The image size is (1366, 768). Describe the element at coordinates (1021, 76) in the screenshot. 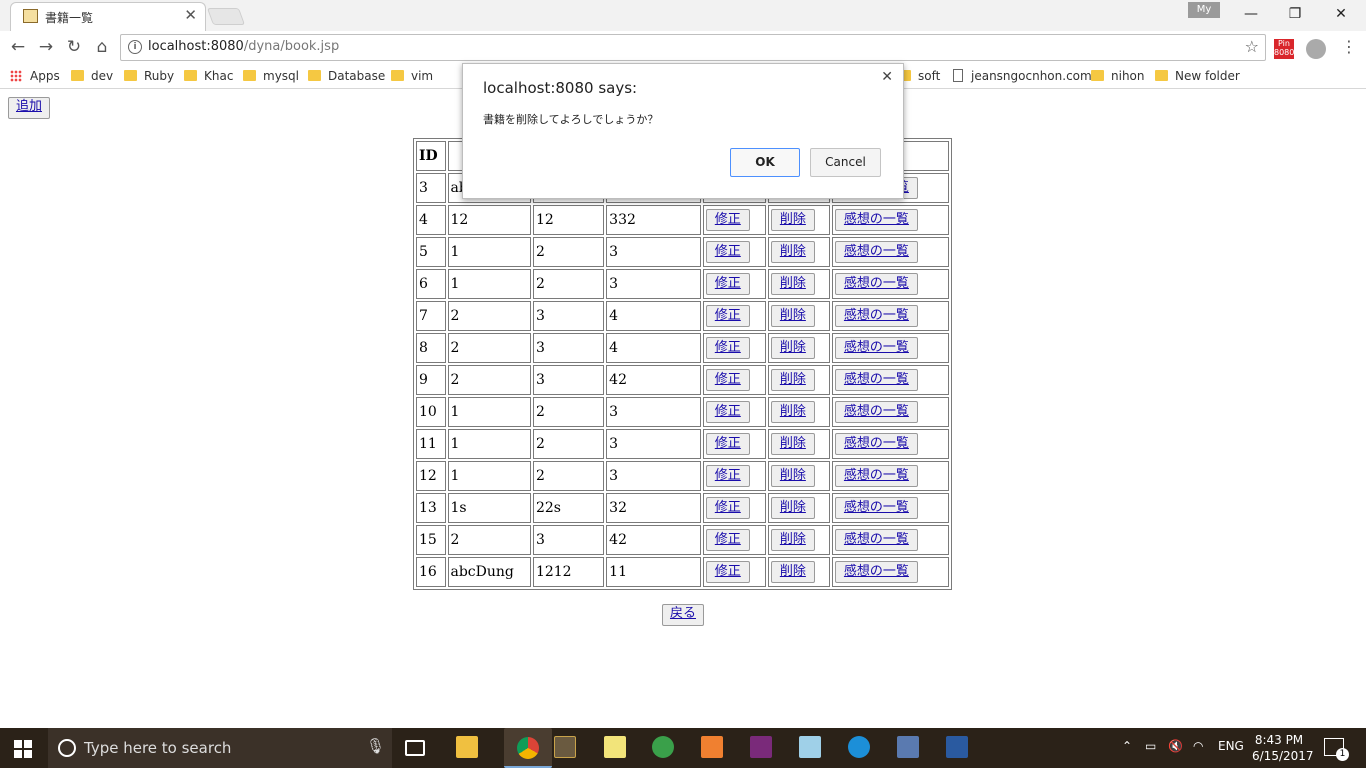

I see `bookmark-page-jeansngocnhon: jeansngocnhon.com` at that location.